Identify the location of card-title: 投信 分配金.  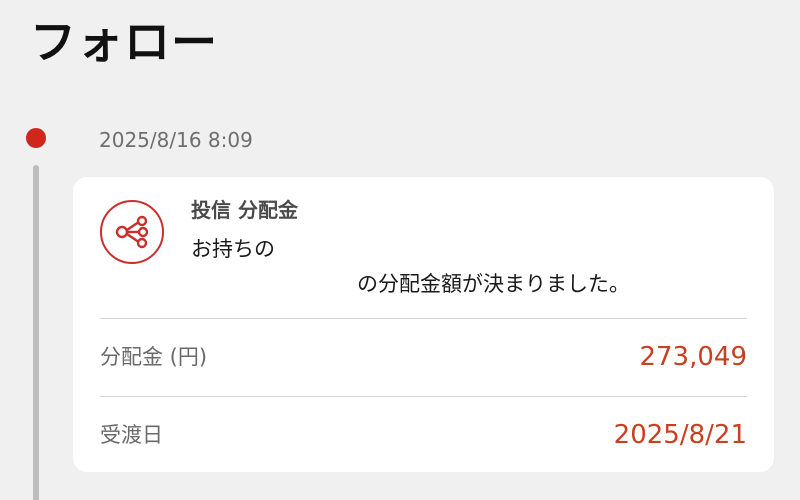
(244, 210).